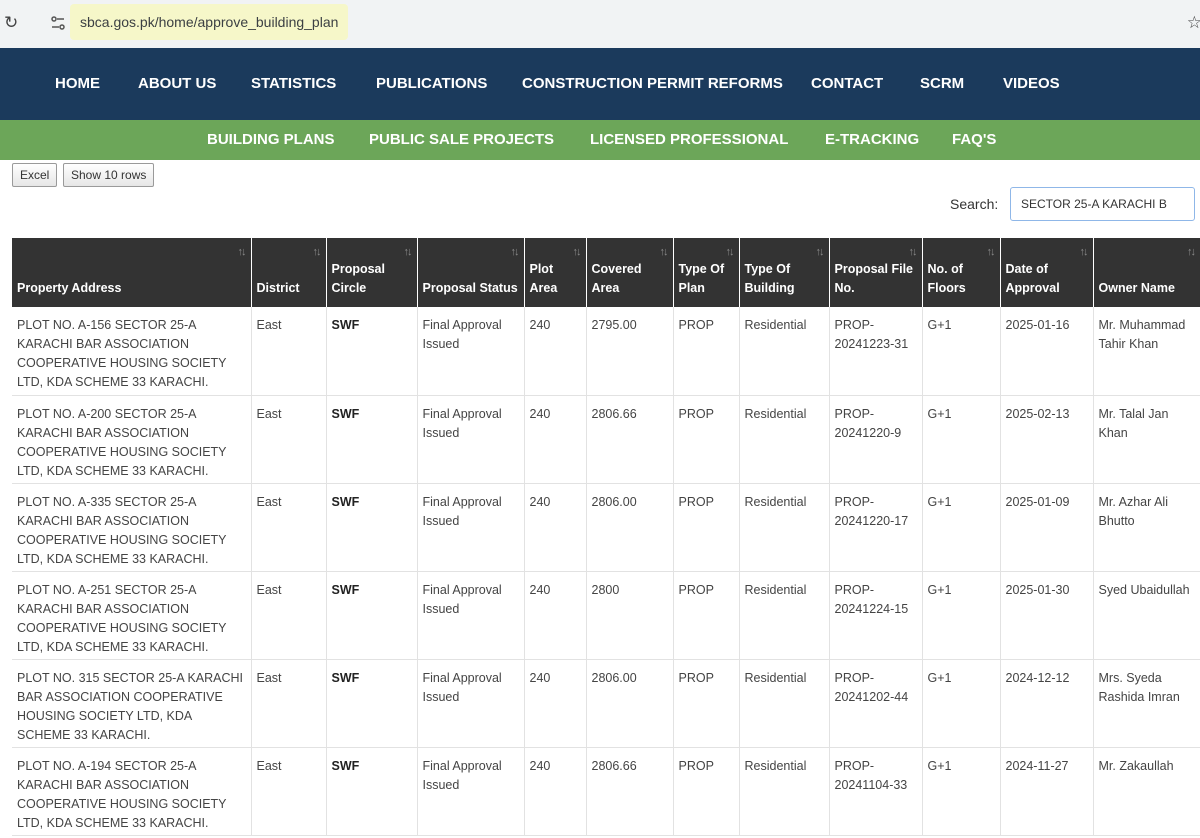 Image resolution: width=1200 pixels, height=838 pixels. Describe the element at coordinates (974, 140) in the screenshot. I see `subnav-faqs: FAQ'S` at that location.